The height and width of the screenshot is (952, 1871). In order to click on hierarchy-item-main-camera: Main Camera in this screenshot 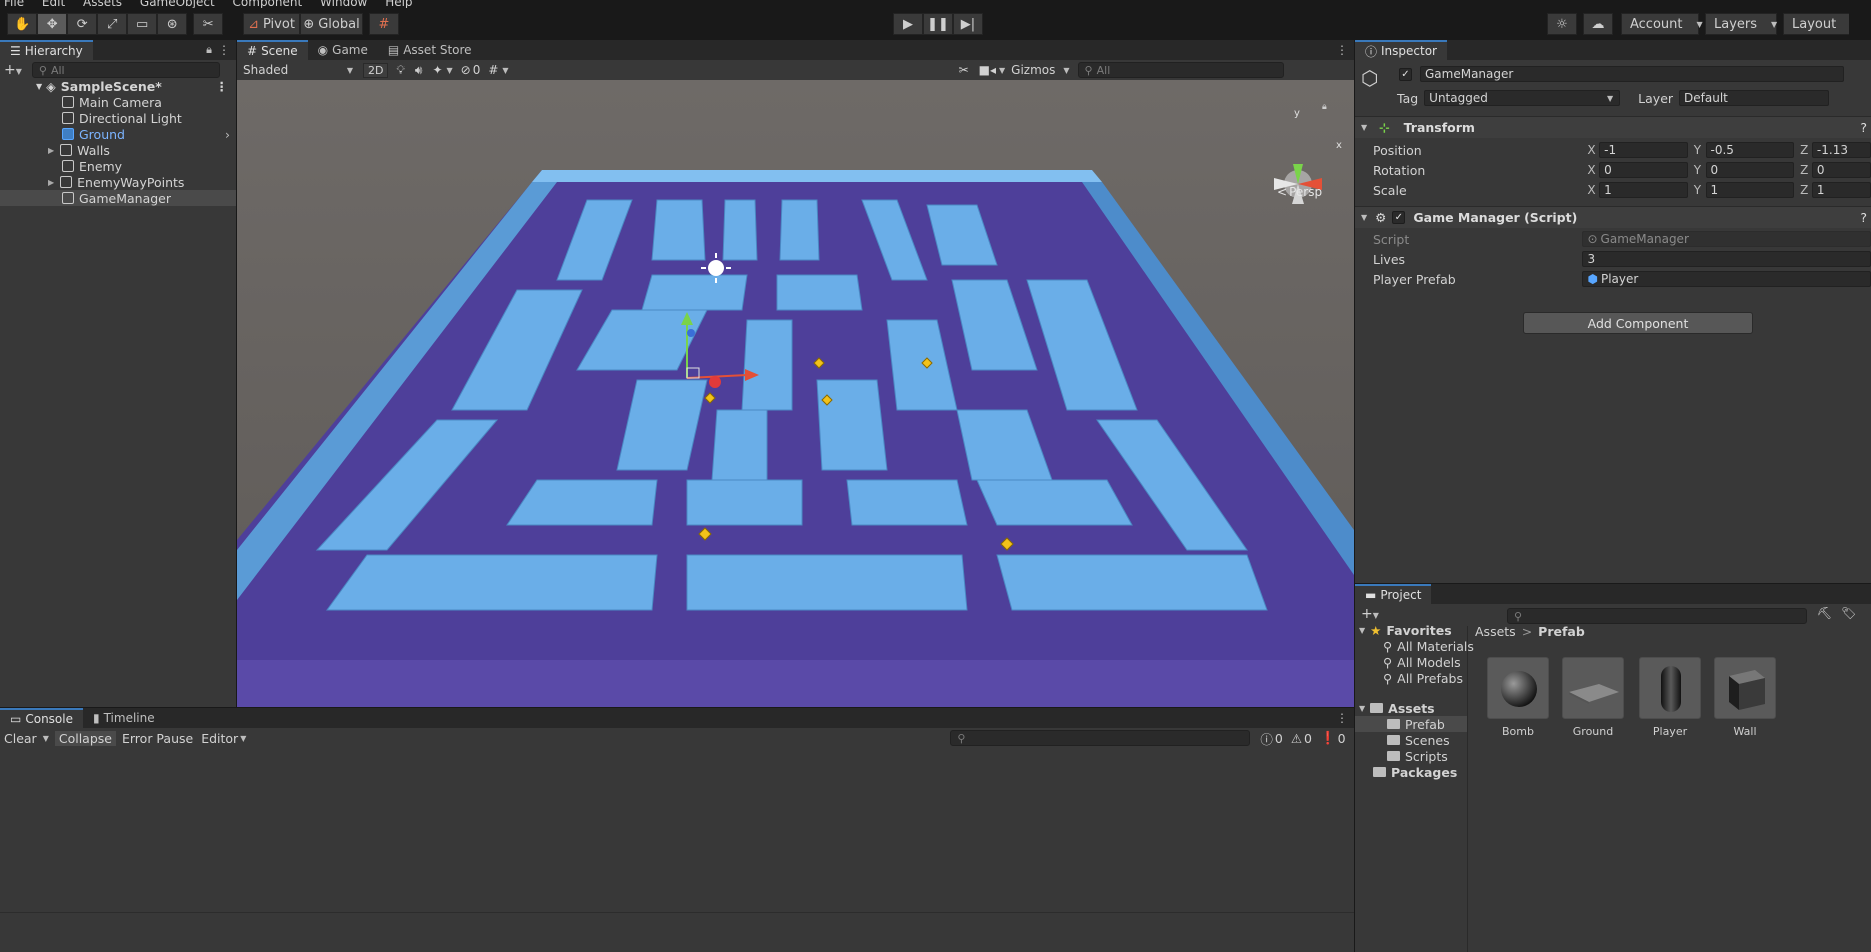, I will do `click(118, 102)`.